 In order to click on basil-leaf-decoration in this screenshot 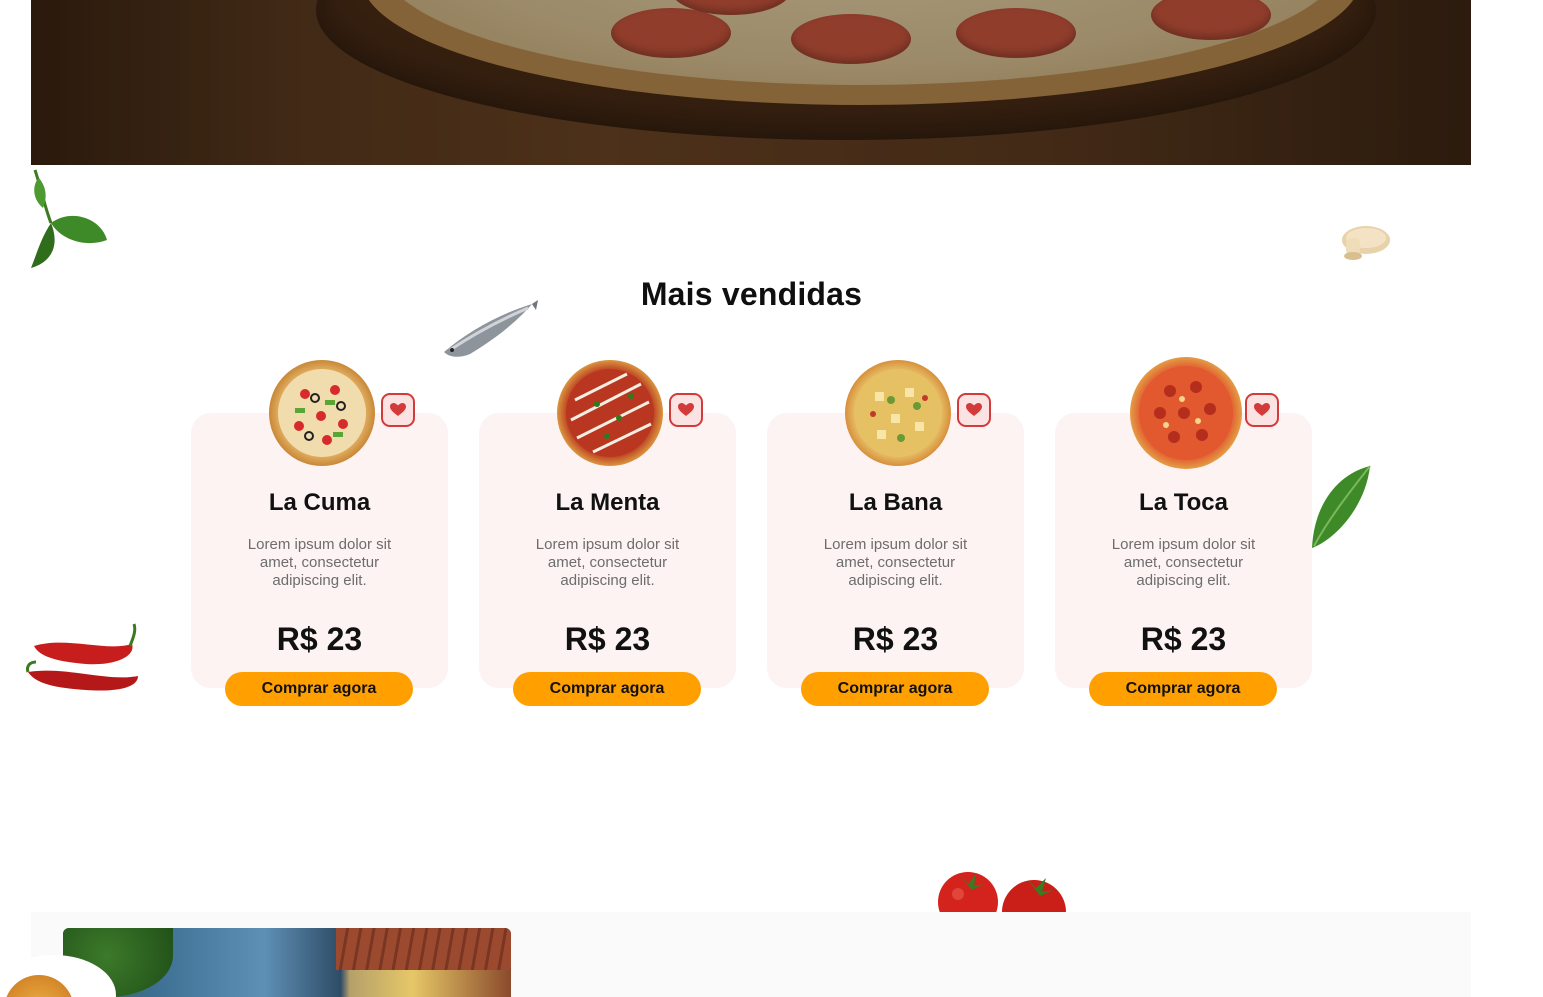, I will do `click(71, 223)`.